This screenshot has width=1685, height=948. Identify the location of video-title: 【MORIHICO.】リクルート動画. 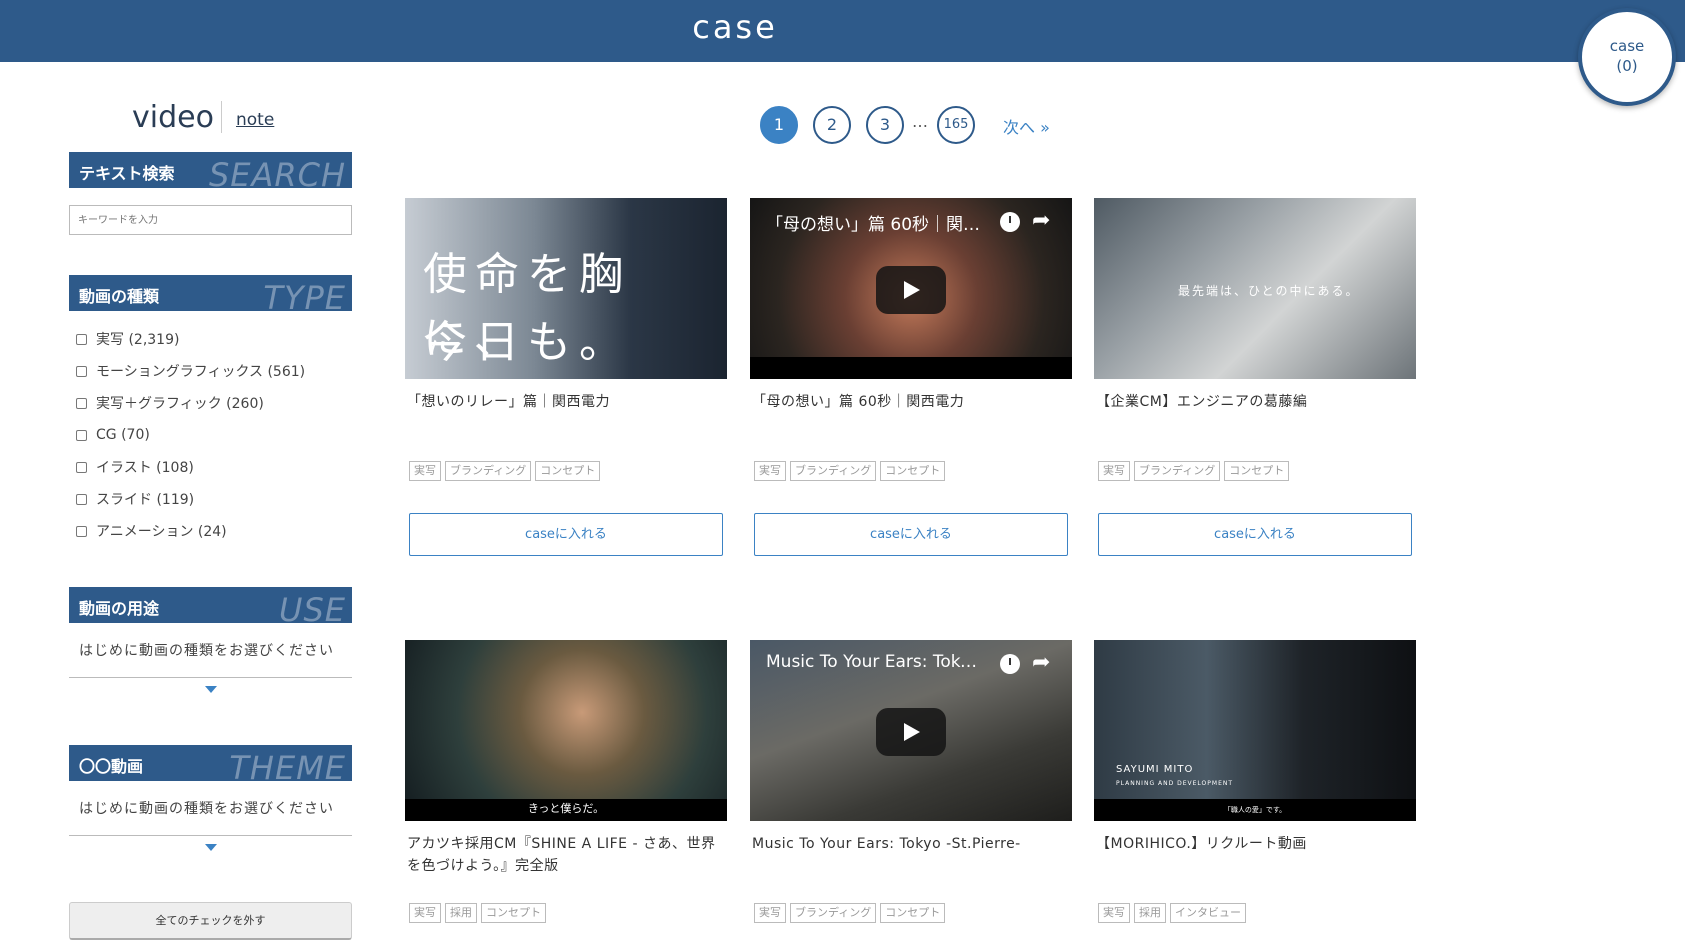
(1255, 868).